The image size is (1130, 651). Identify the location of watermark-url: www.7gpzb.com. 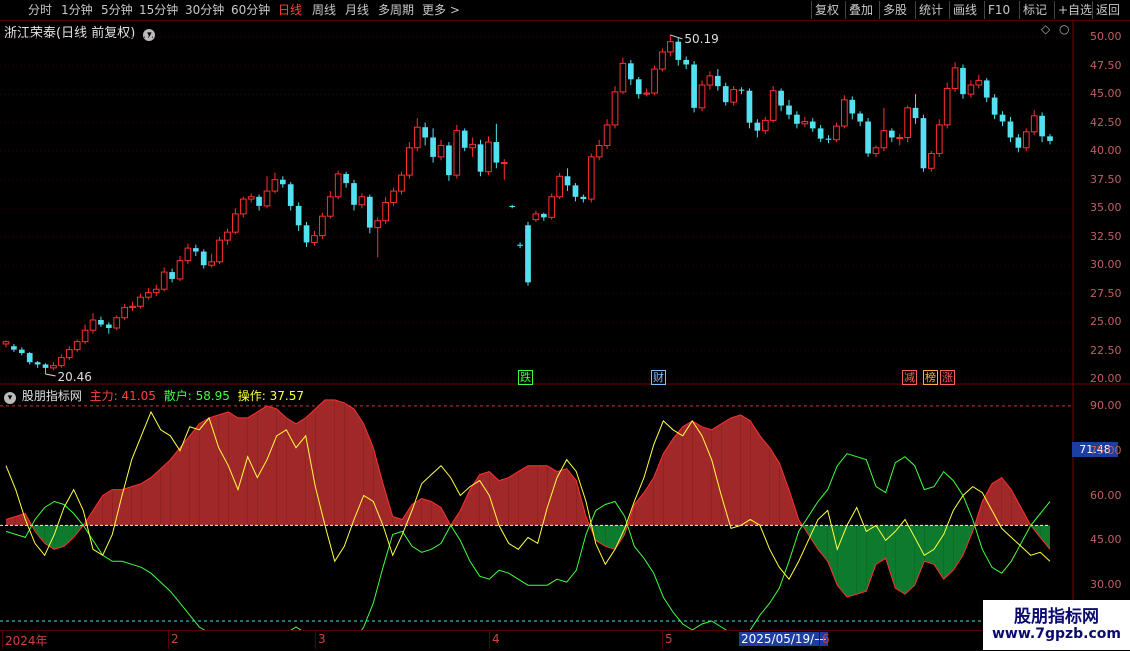
(1056, 634).